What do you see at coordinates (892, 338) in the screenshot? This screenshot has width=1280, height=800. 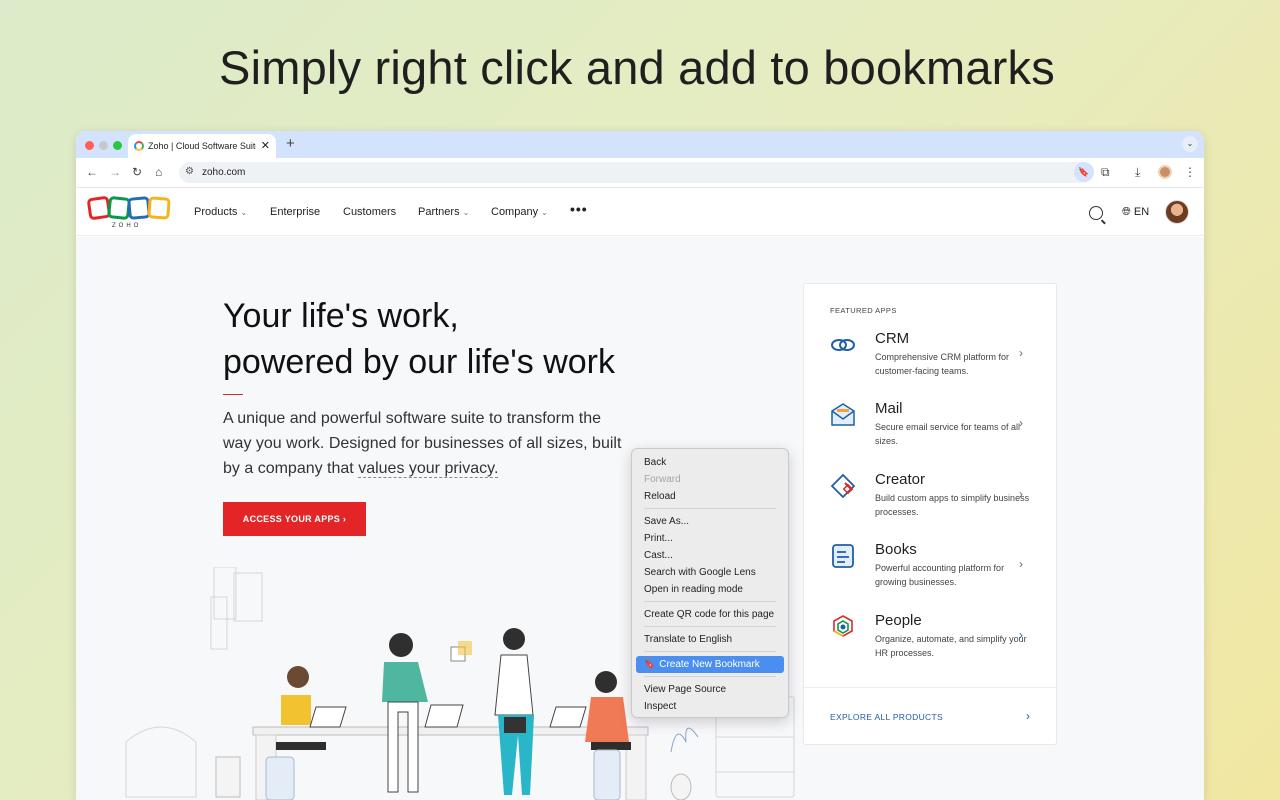 I see `app-name: CRM` at bounding box center [892, 338].